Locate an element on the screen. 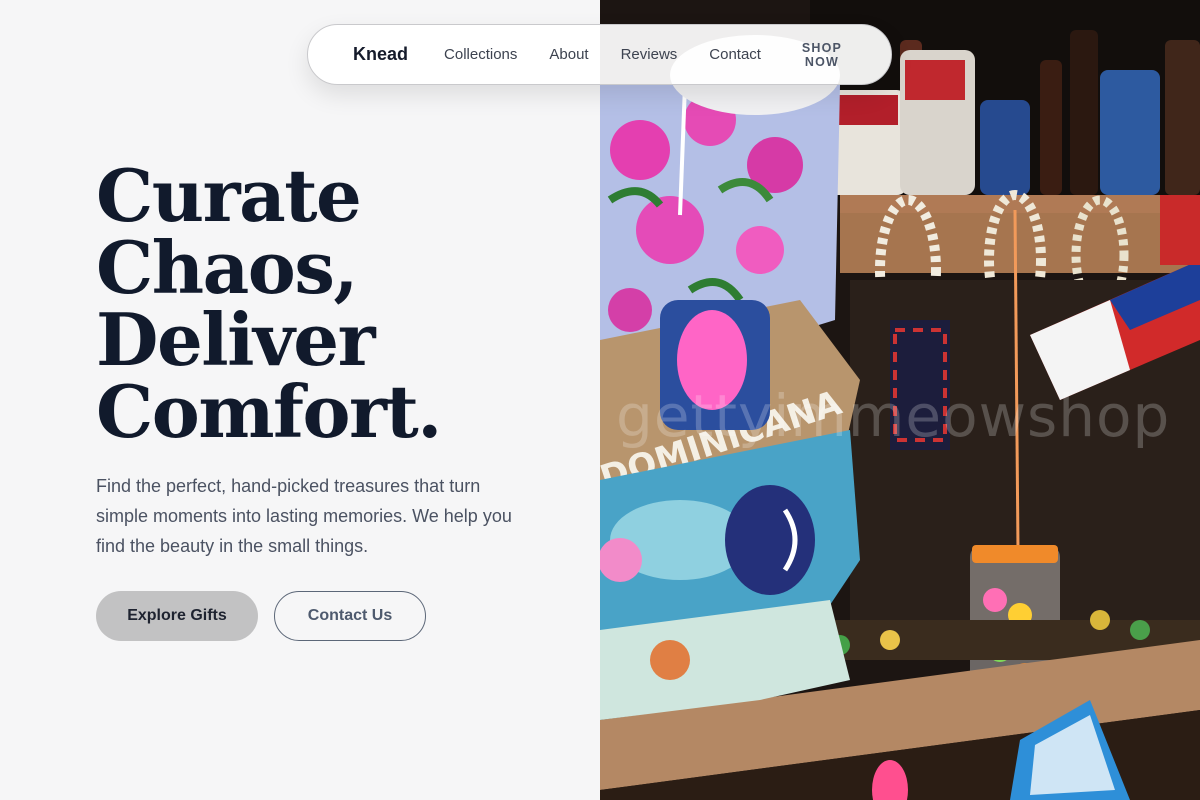  hero-title-line: Comfort. is located at coordinates (269, 411).